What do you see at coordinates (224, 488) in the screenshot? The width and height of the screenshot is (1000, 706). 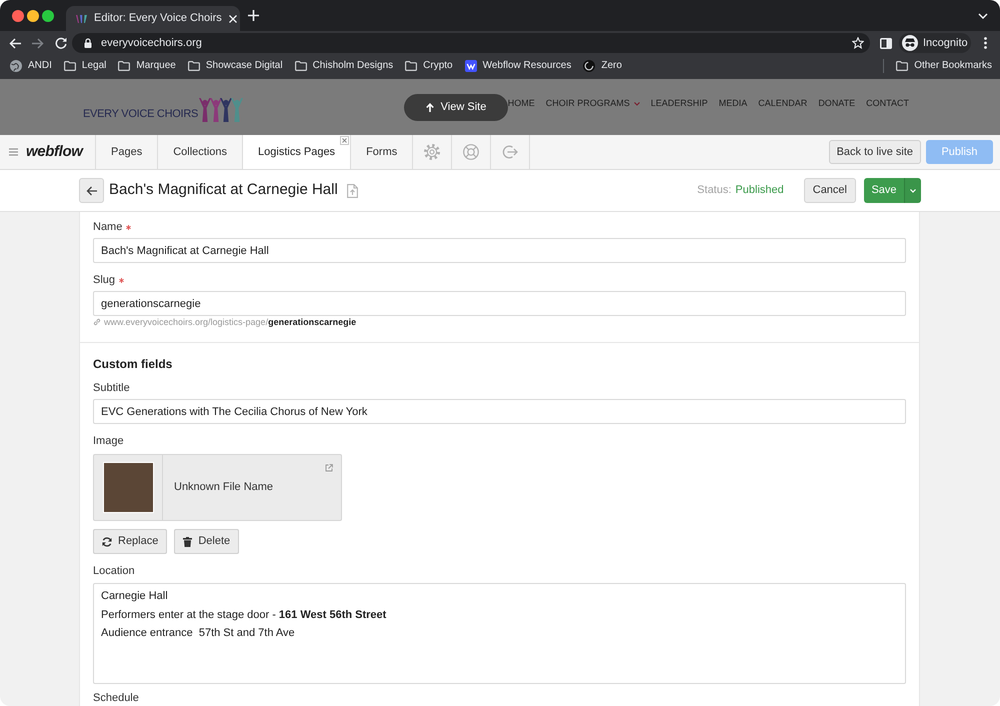 I see `file-name: Unknown File Name` at bounding box center [224, 488].